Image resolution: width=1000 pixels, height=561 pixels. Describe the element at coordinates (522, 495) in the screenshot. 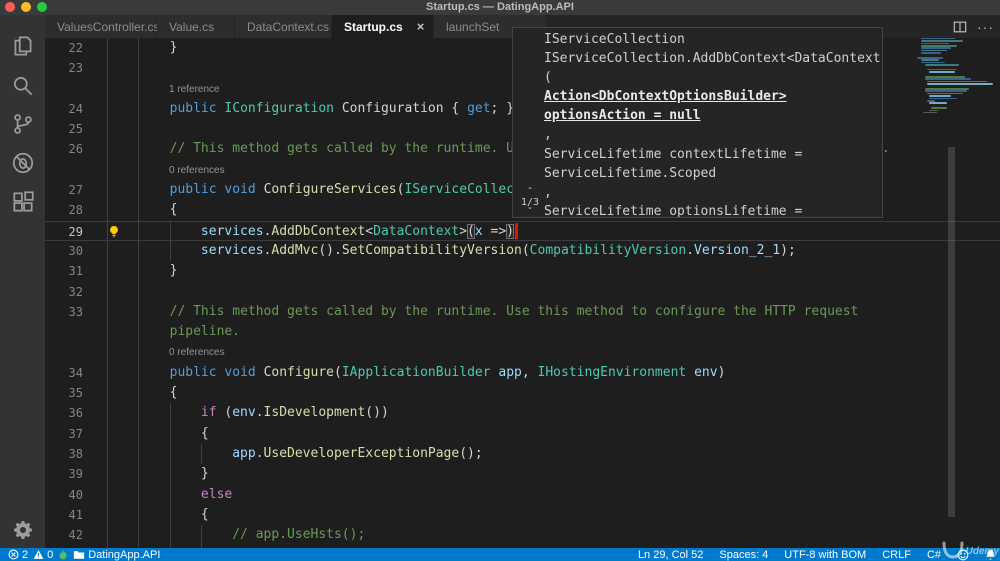

I see `code-line-40: 40 else` at that location.